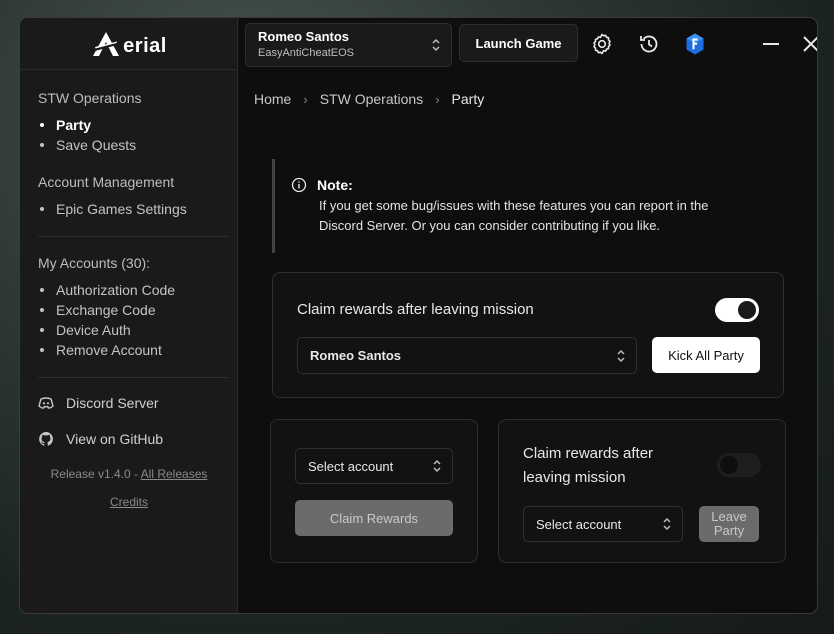  Describe the element at coordinates (771, 44) in the screenshot. I see `minimize-icon` at that location.